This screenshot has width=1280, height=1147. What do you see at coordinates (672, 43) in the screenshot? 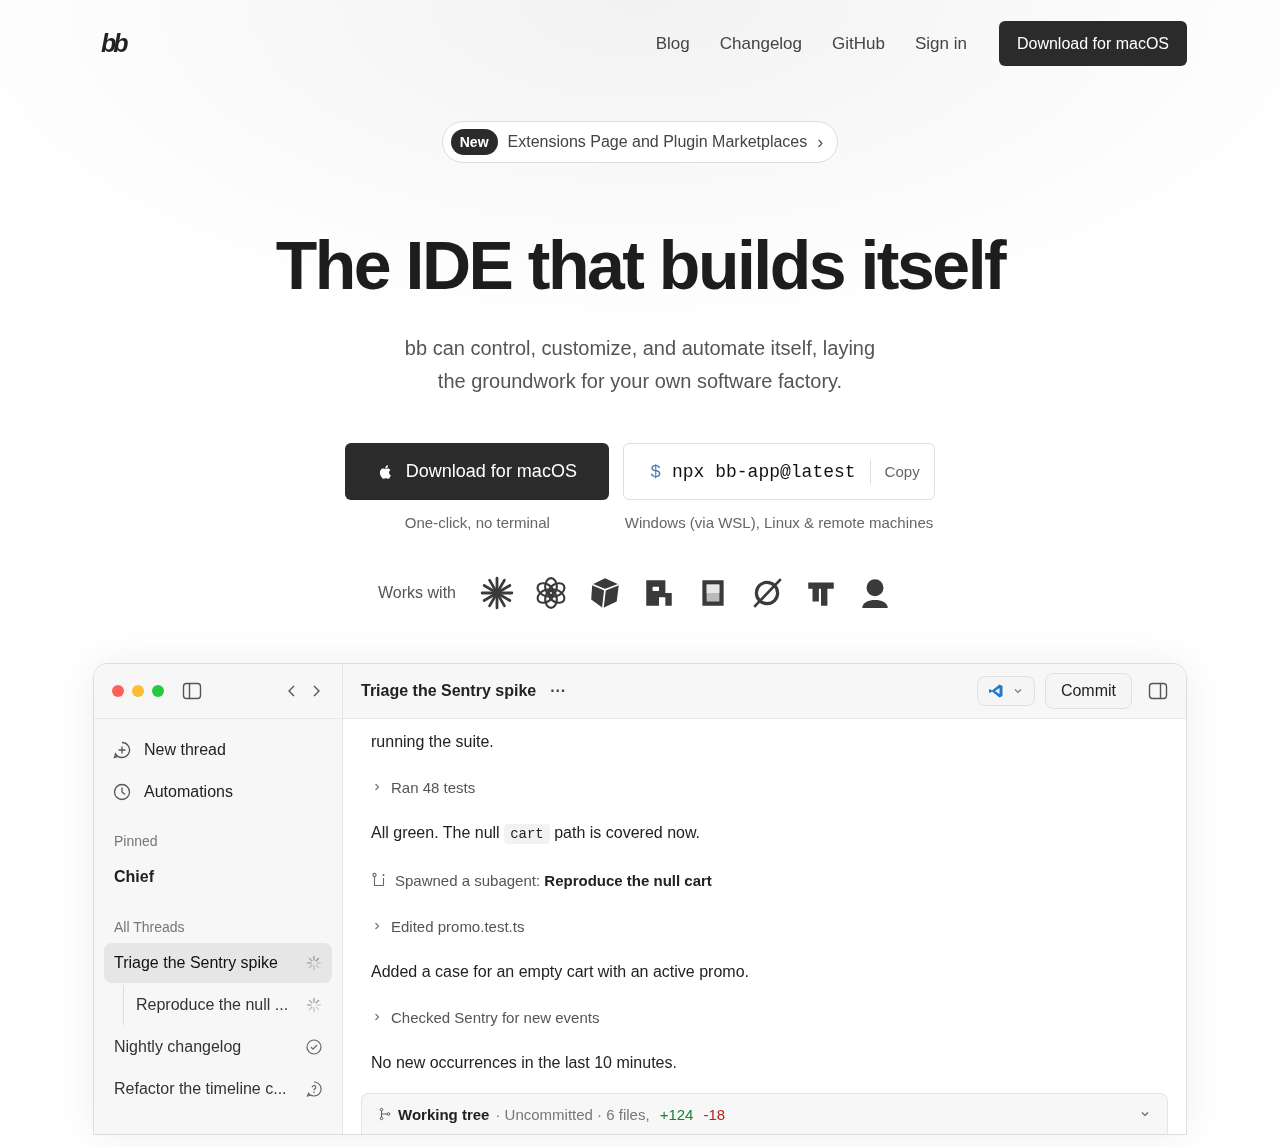
I see `nav-link: Blog` at bounding box center [672, 43].